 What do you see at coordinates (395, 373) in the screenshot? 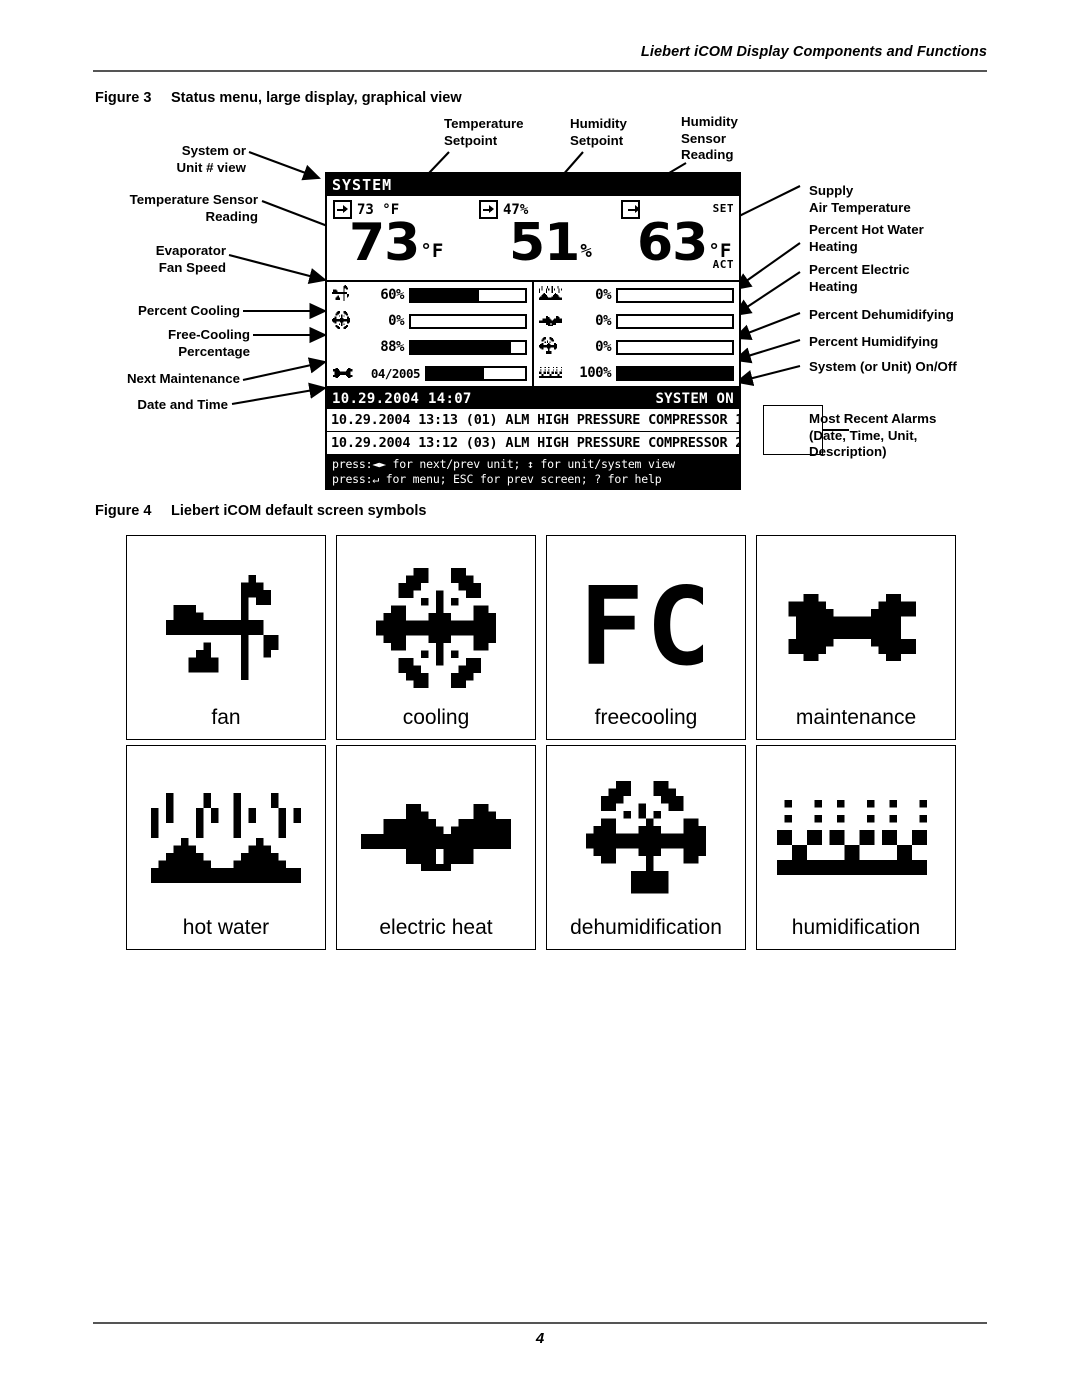
I see `next-maintenance-value: 04/2005` at bounding box center [395, 373].